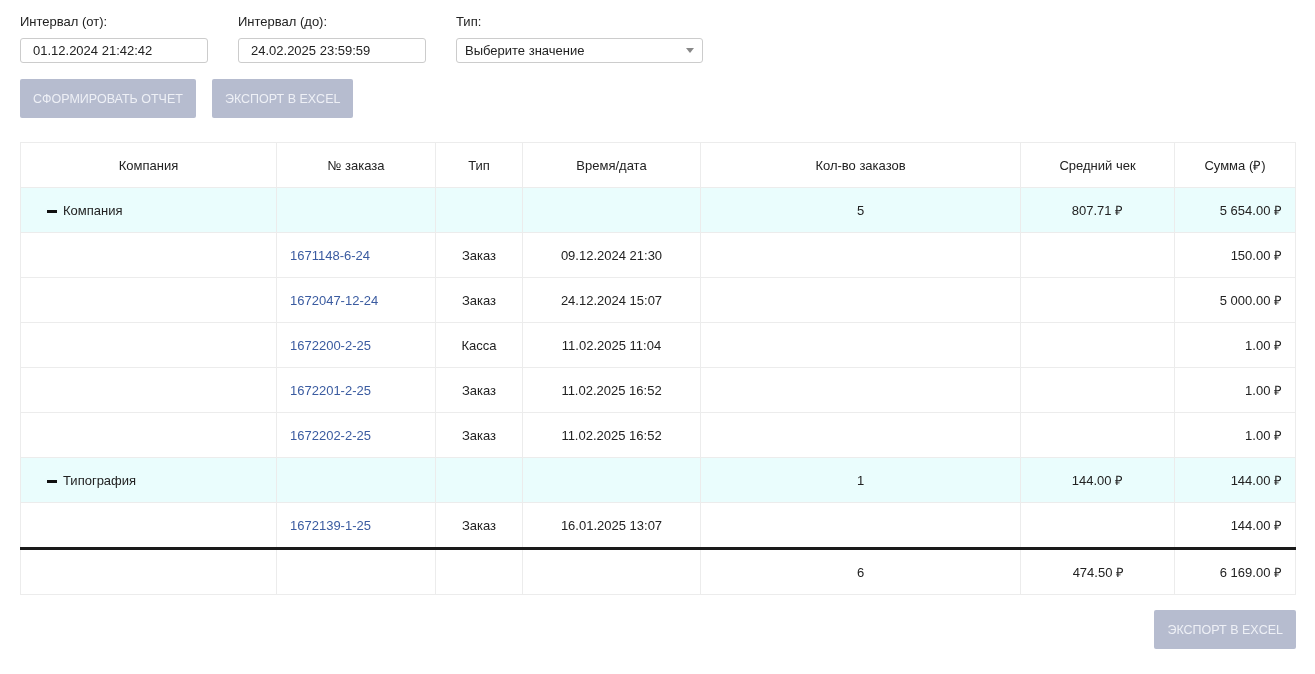  I want to click on order-link: 1672200-2-25, so click(330, 345).